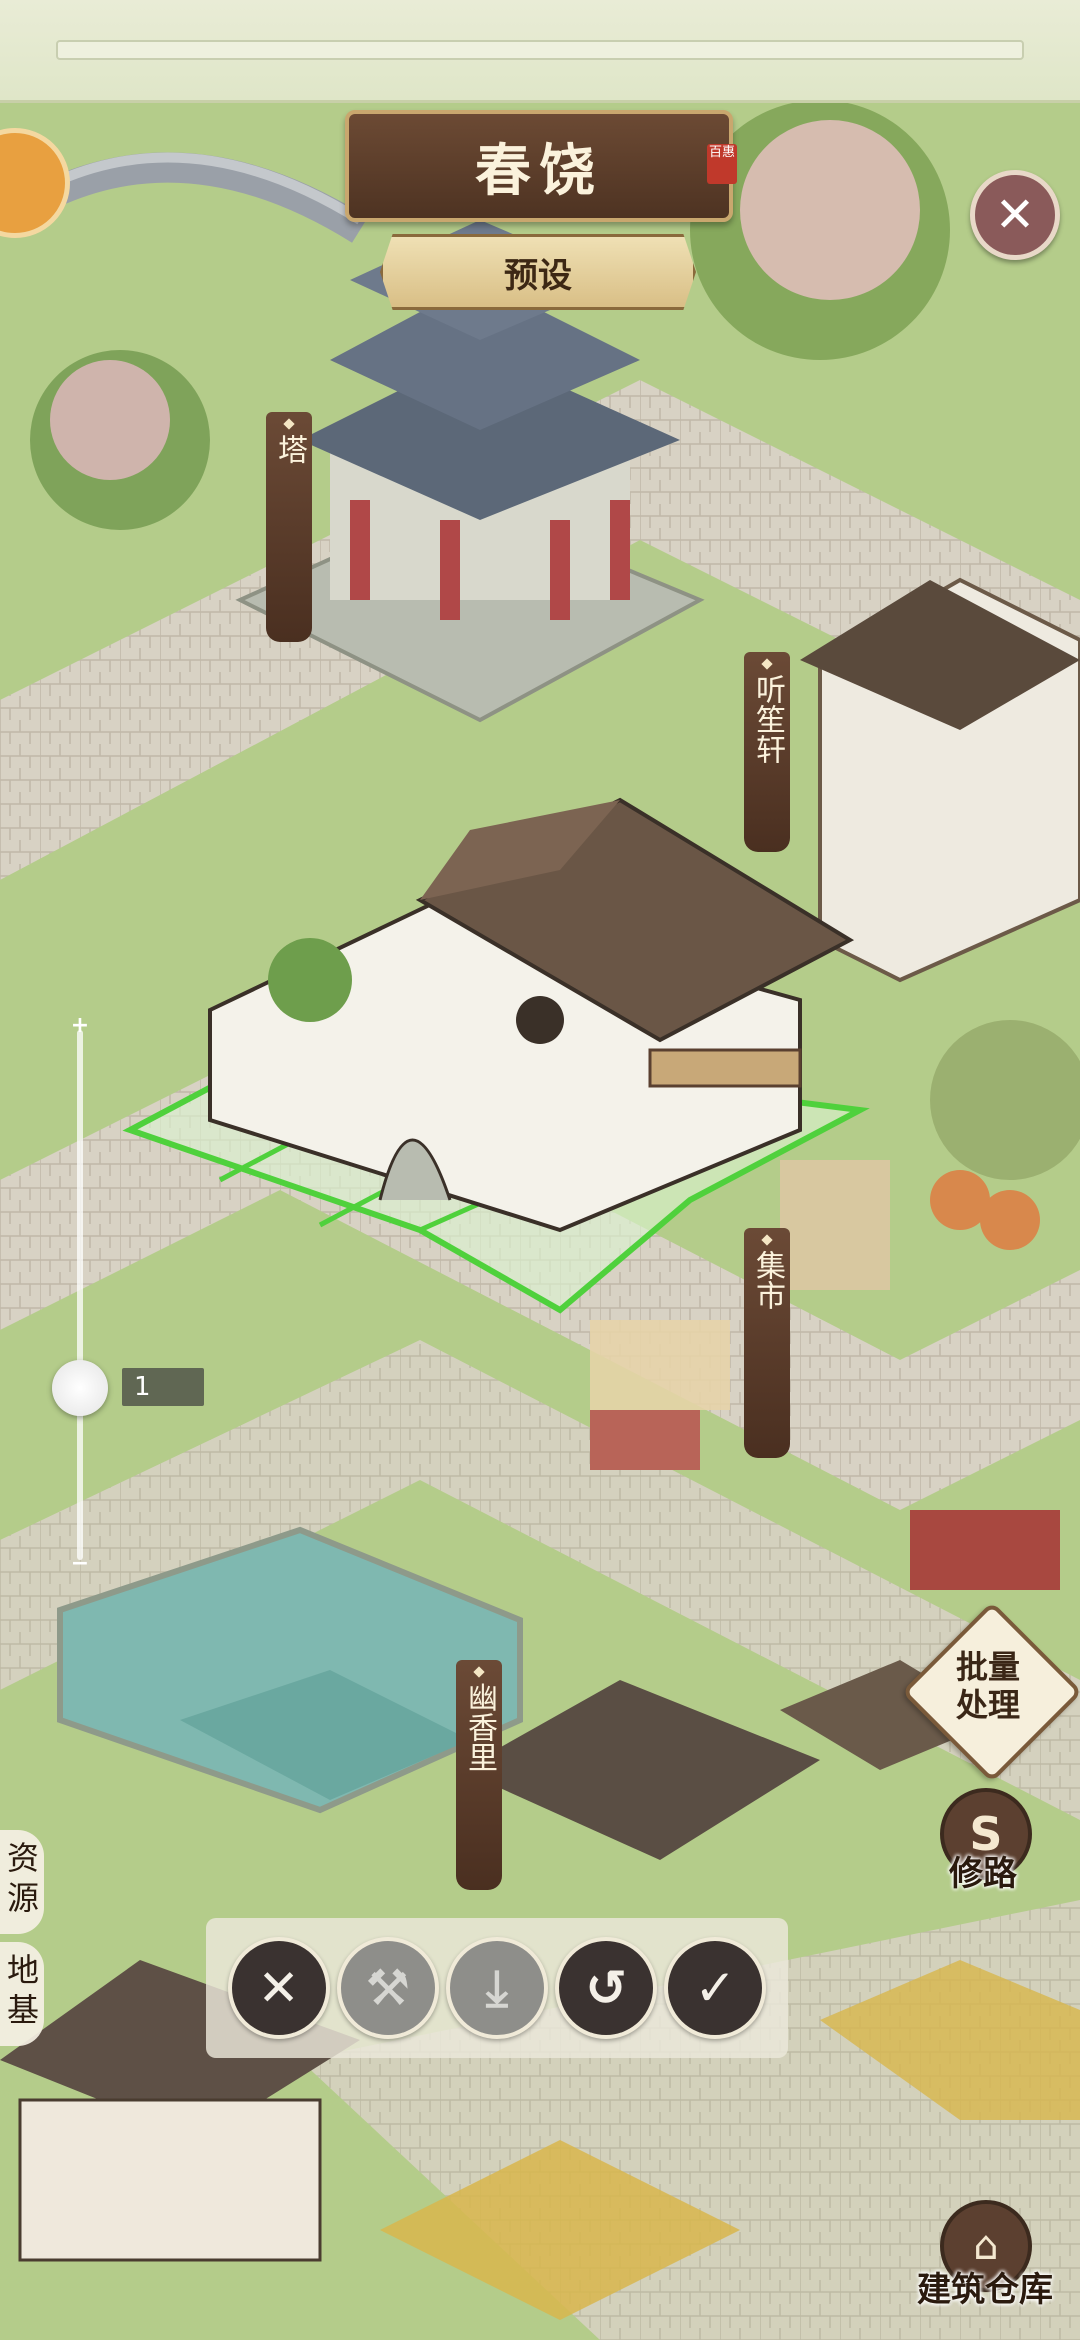 The height and width of the screenshot is (2340, 1080). What do you see at coordinates (985, 2286) in the screenshot?
I see `building-warehouse-label: 建筑仓库` at bounding box center [985, 2286].